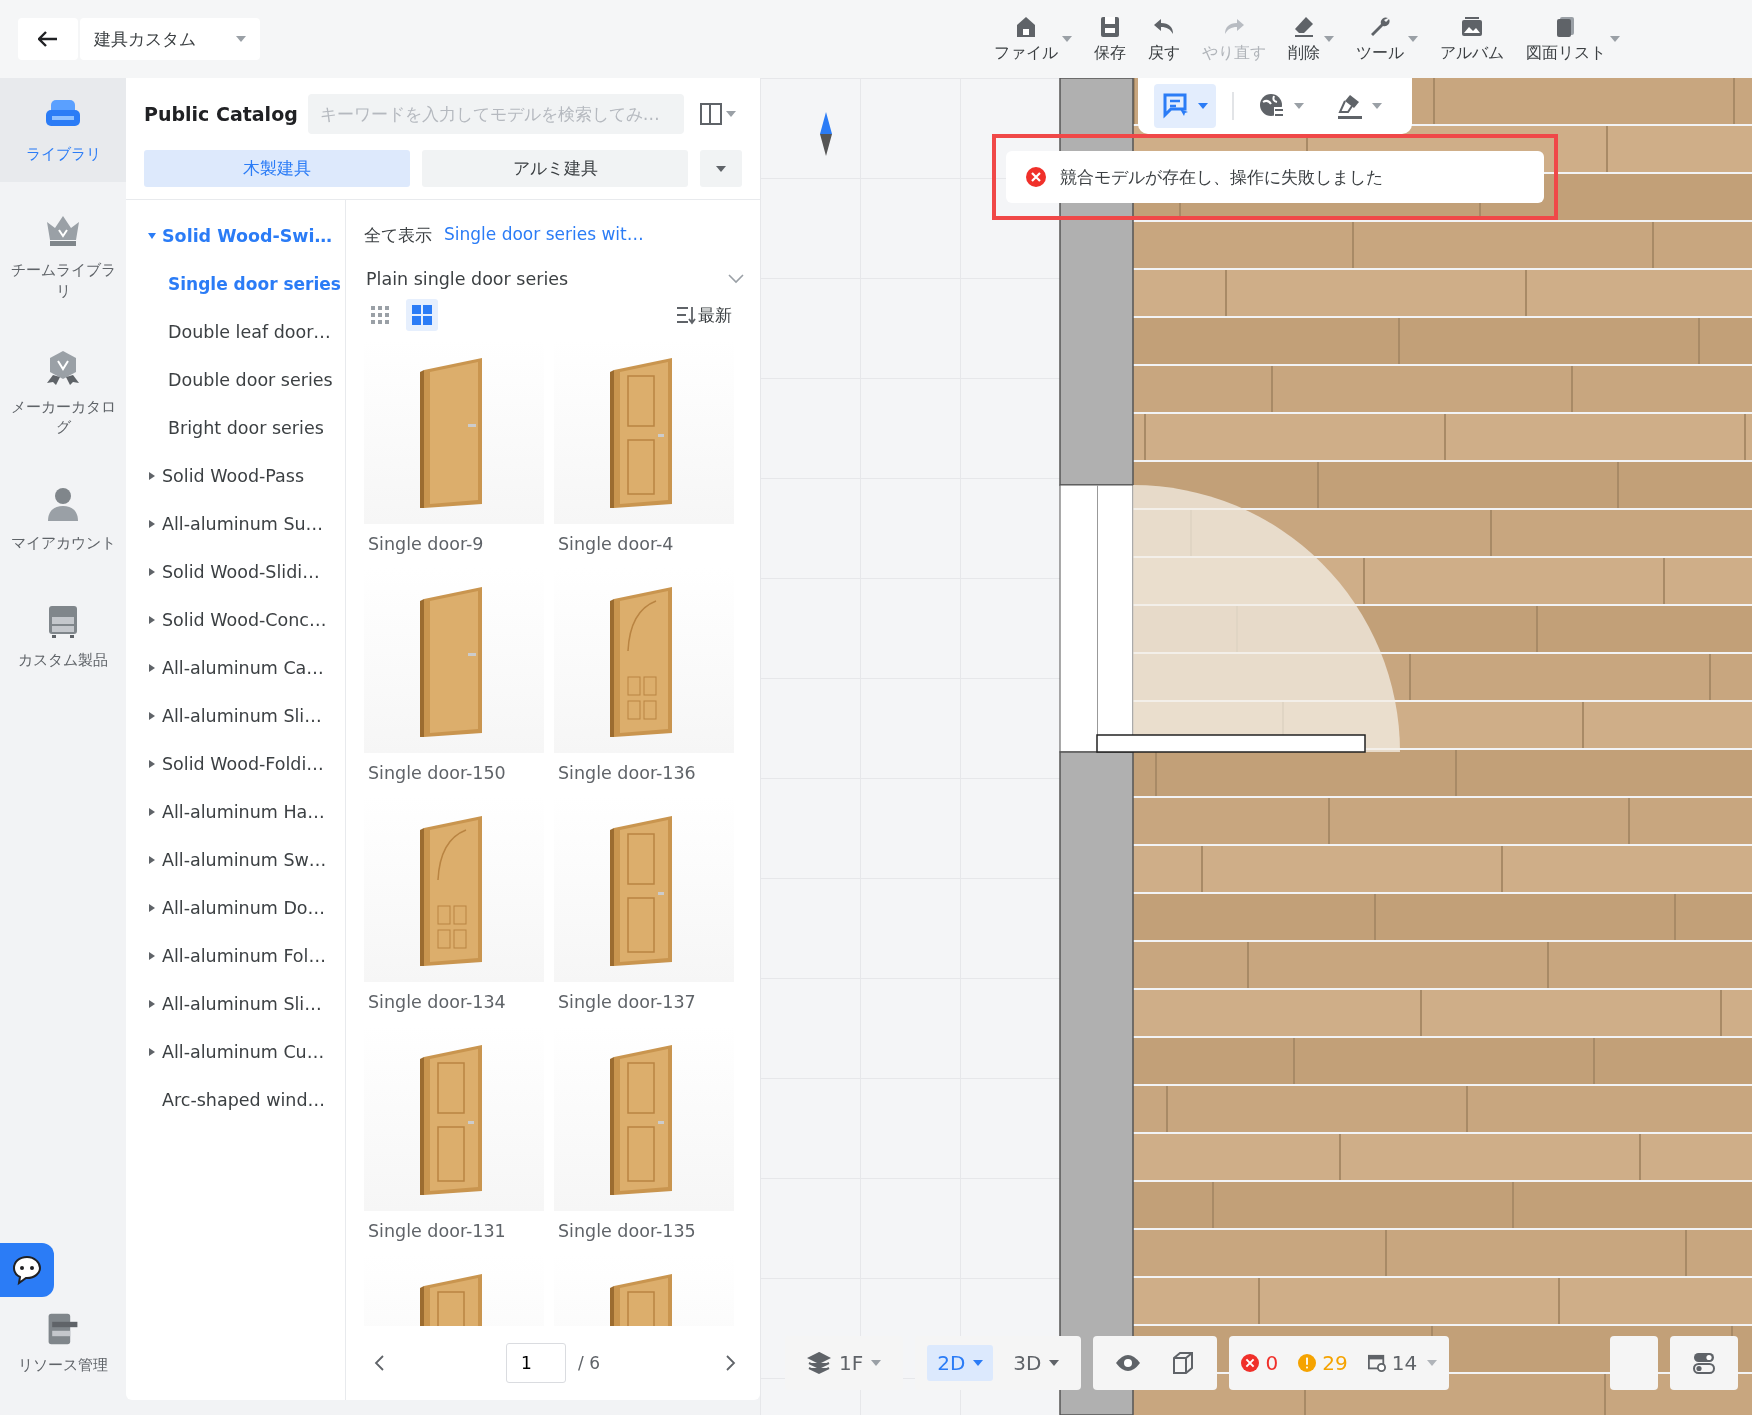 The image size is (1752, 1415). I want to click on toolbar-button: 保存, so click(1110, 39).